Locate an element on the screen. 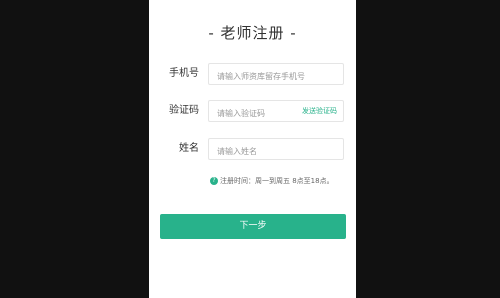  code-field-box: 发送验证码 is located at coordinates (276, 112).